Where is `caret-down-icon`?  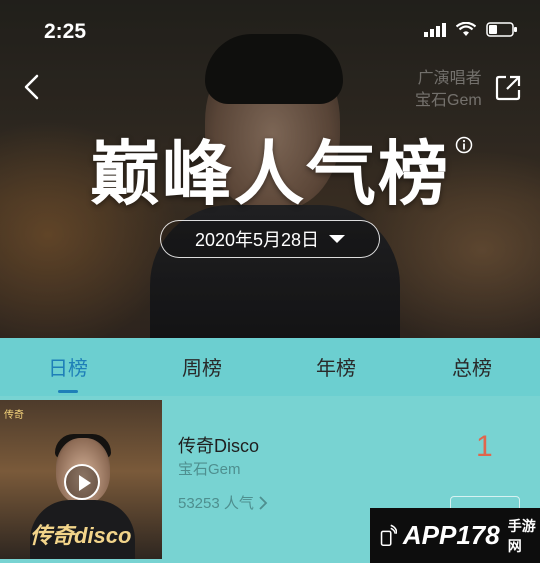
caret-down-icon is located at coordinates (337, 239).